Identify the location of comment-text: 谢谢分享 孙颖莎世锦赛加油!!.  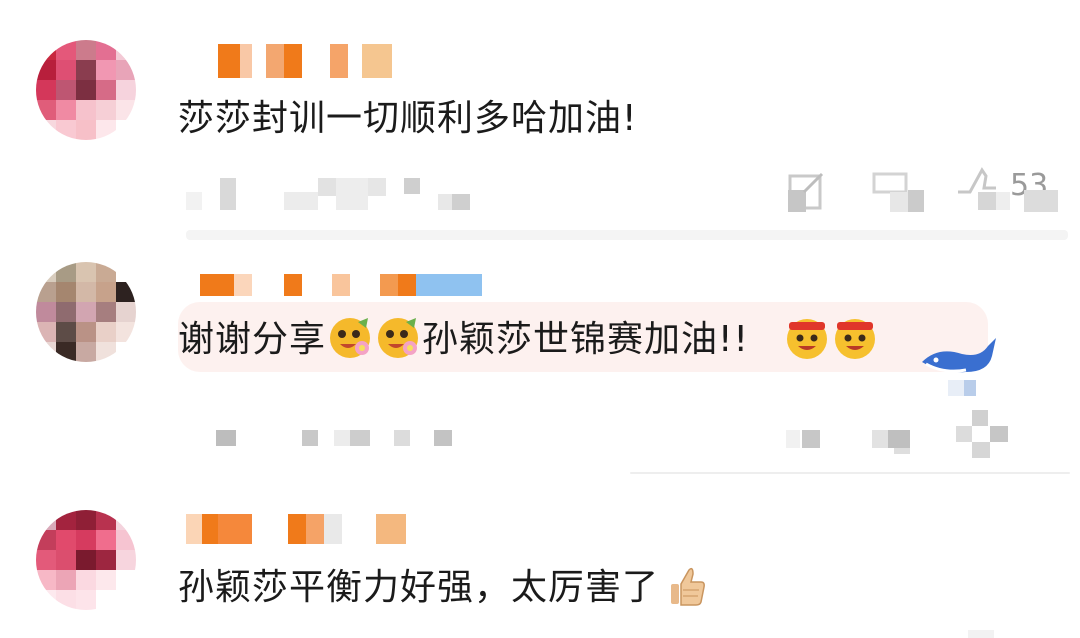
(528, 339).